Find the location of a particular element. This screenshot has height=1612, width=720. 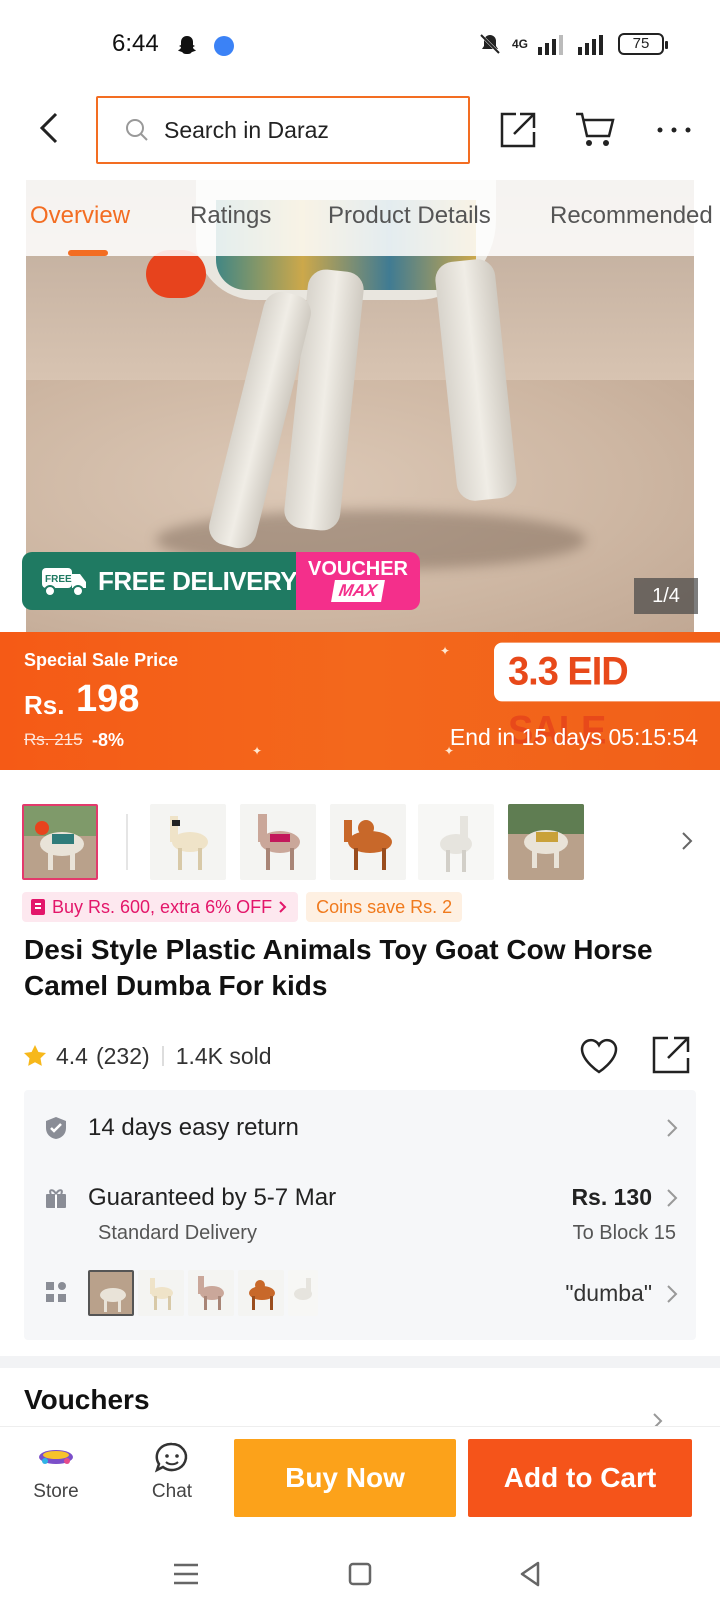

free-delivery-badge: FREE FREE DELIVERY is located at coordinates (160, 581).